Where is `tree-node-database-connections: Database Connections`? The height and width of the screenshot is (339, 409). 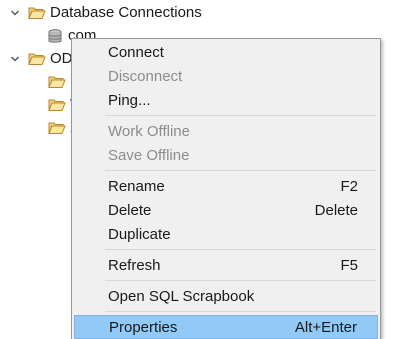 tree-node-database-connections: Database Connections is located at coordinates (105, 13).